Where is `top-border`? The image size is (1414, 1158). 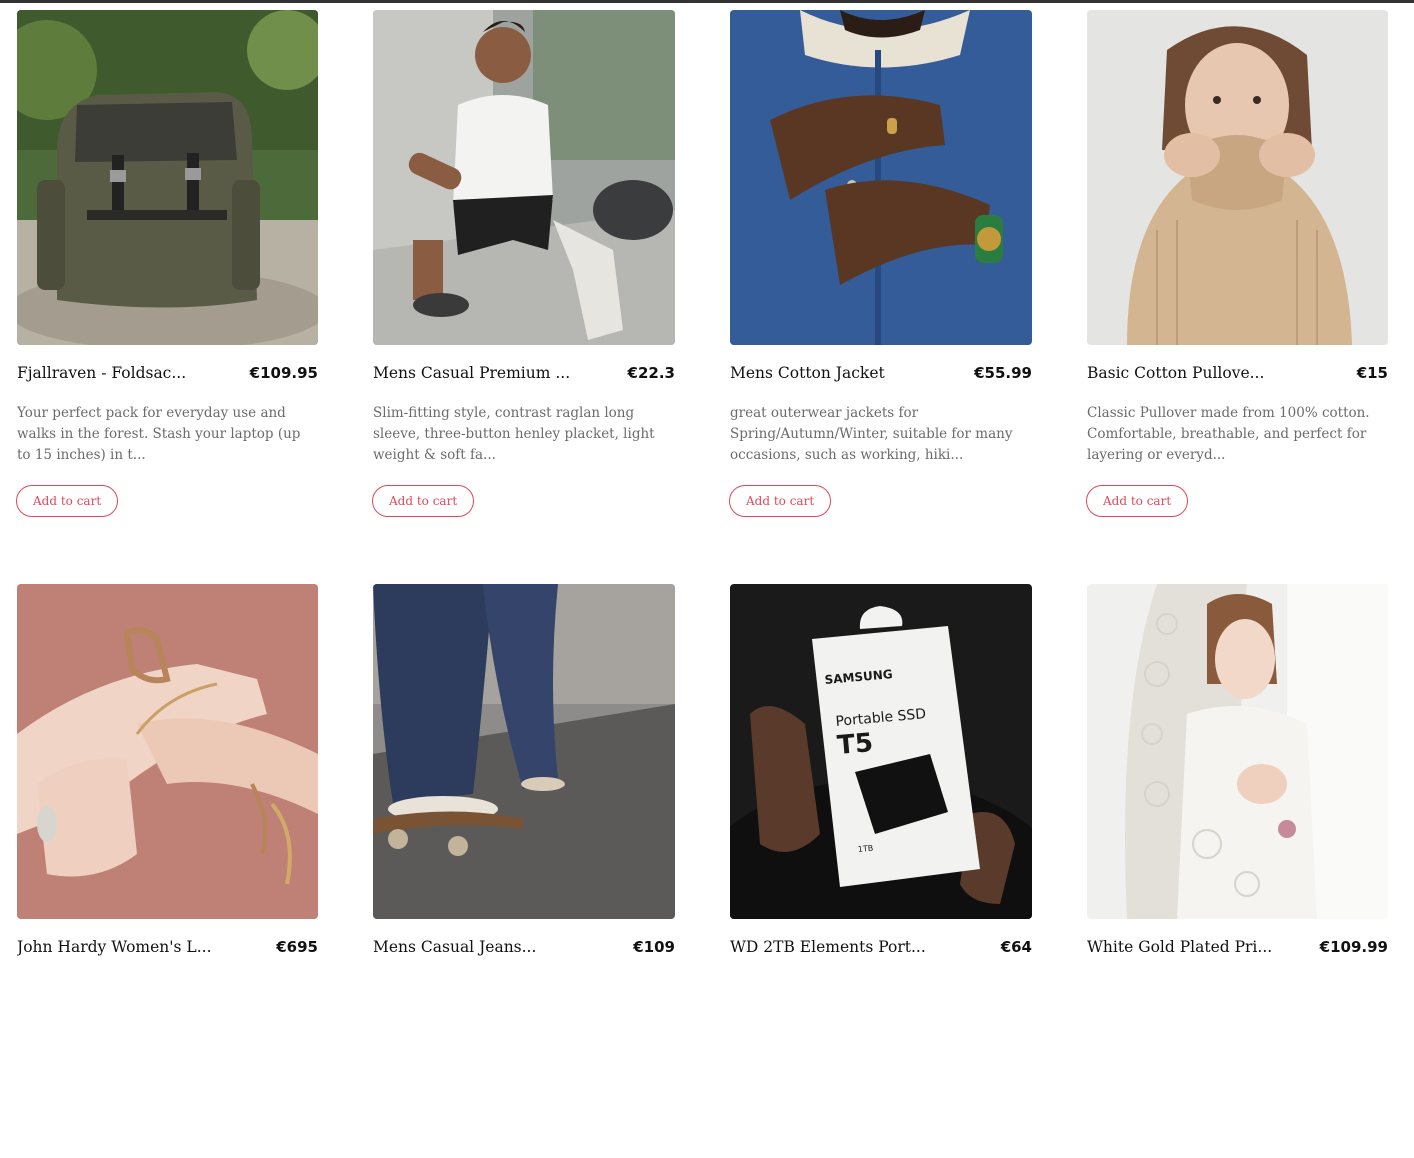 top-border is located at coordinates (707, 1).